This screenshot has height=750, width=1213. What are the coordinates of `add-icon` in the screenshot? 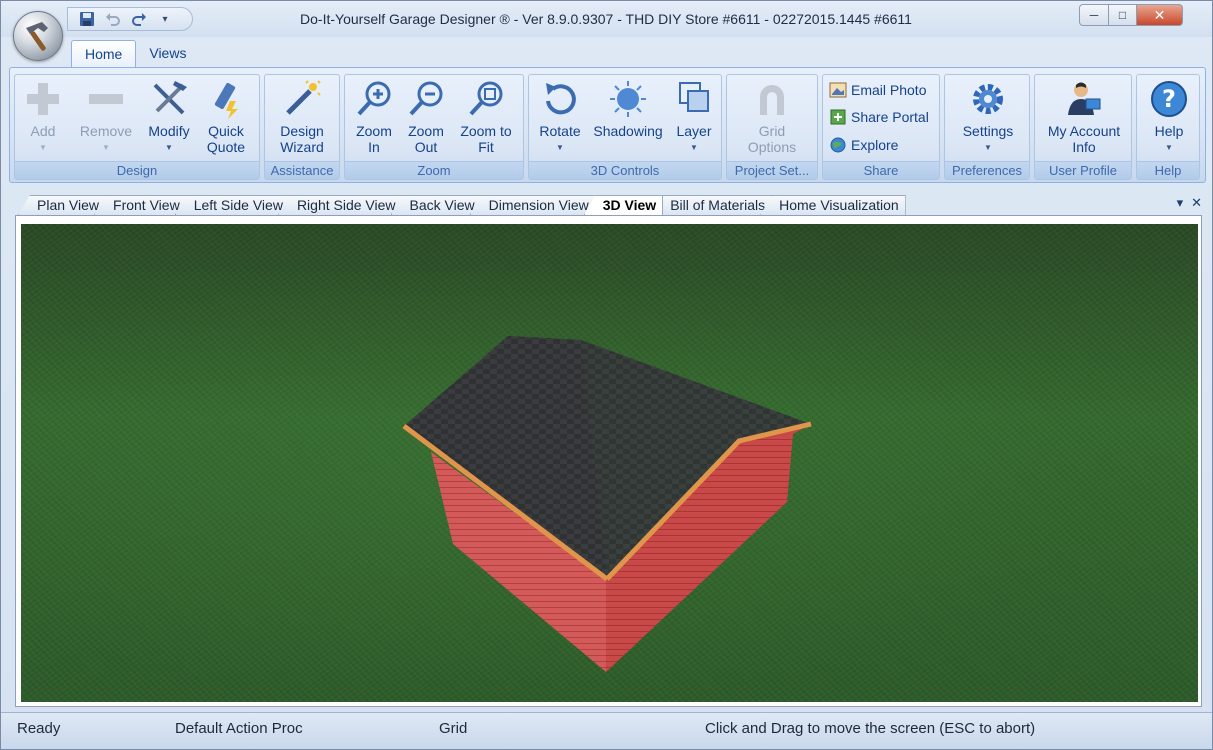 It's located at (43, 99).